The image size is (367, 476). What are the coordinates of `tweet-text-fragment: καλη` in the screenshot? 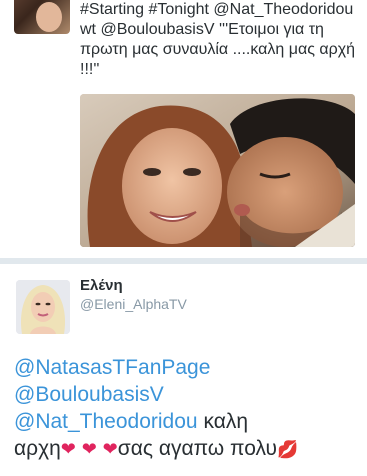 It's located at (223, 421).